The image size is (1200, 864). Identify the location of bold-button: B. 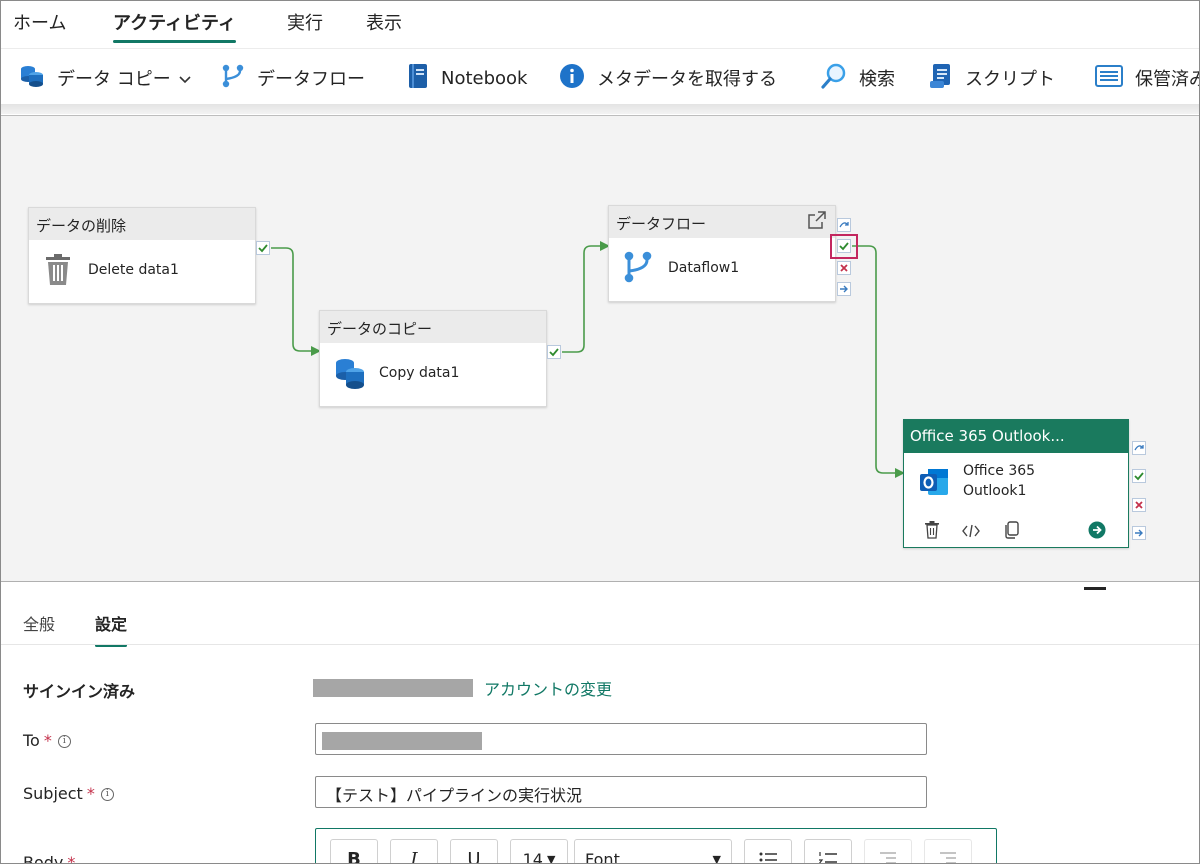
(354, 851).